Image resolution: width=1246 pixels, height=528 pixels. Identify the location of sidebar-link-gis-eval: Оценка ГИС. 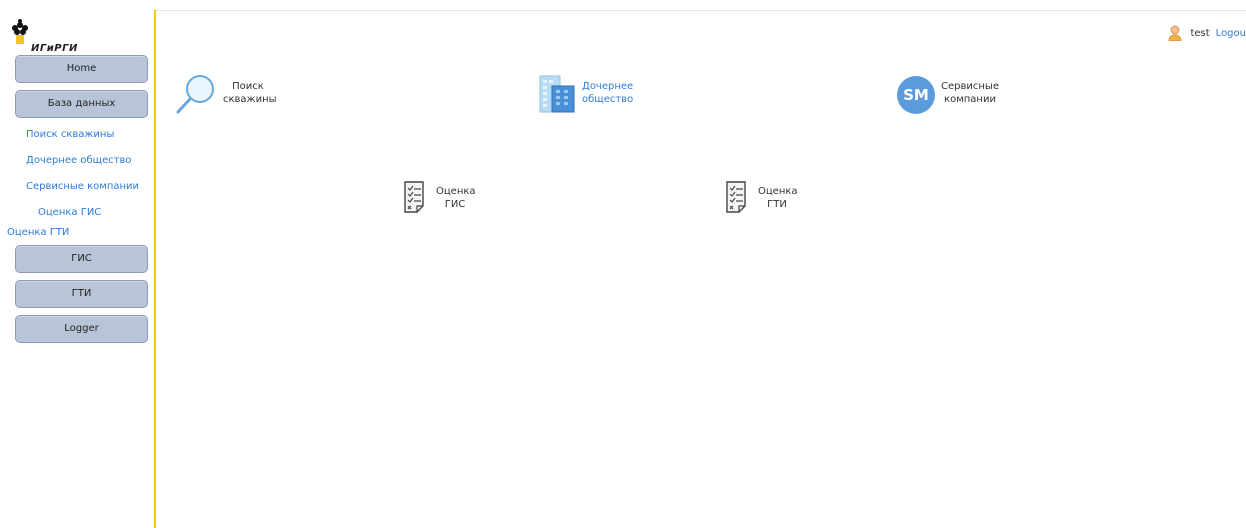
(69, 212).